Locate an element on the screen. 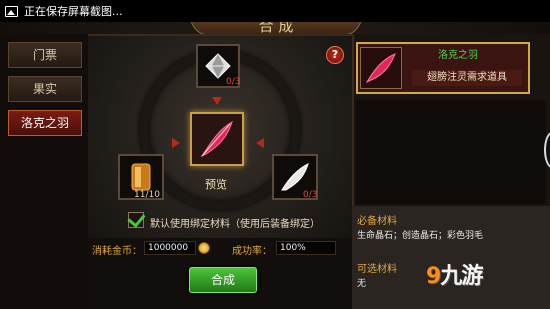 The image size is (550, 309). item-name: 洛克之羽 is located at coordinates (458, 55).